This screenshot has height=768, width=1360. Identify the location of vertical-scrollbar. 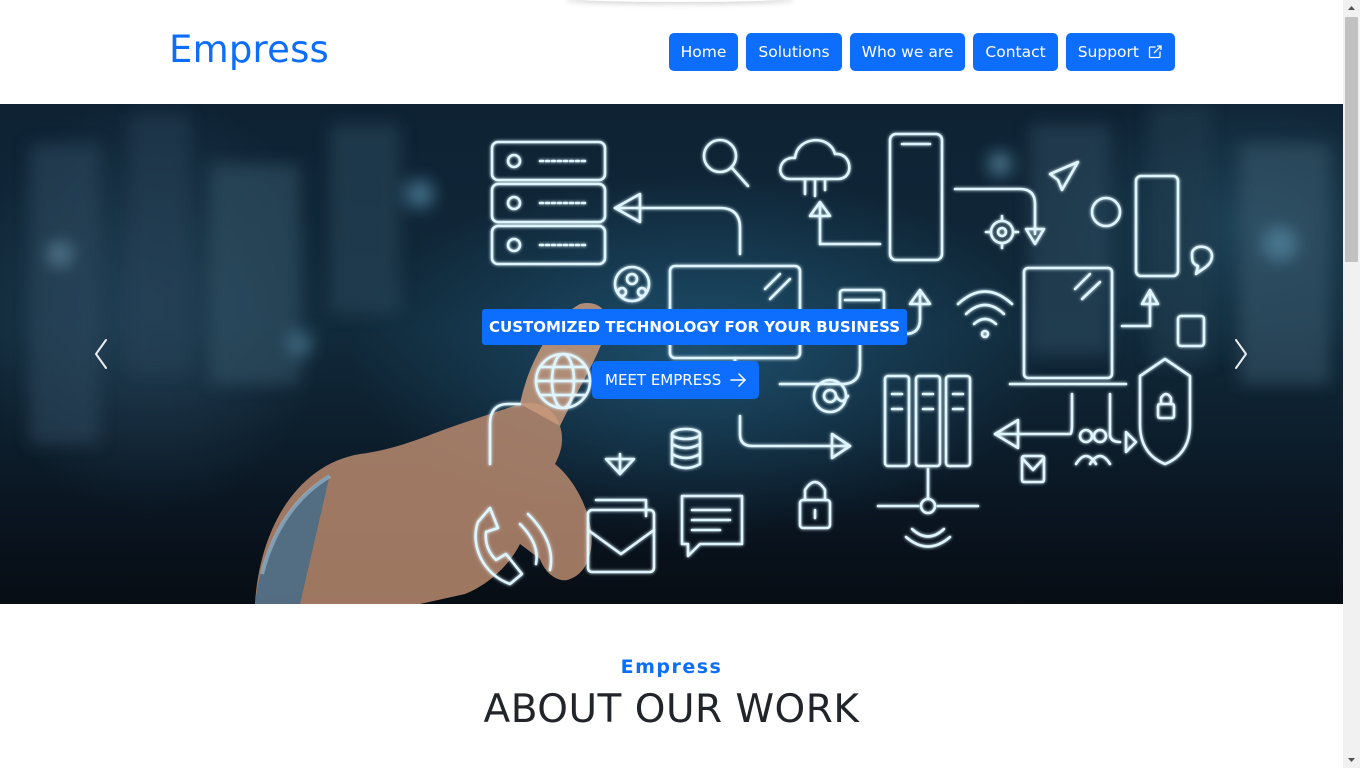
(1351, 384).